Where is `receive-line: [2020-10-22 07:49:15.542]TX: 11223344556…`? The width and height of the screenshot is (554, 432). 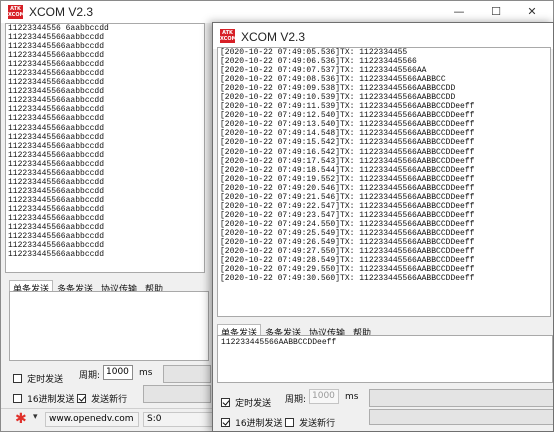
receive-line: [2020-10-22 07:49:15.542]TX: 11223344556… is located at coordinates (347, 143).